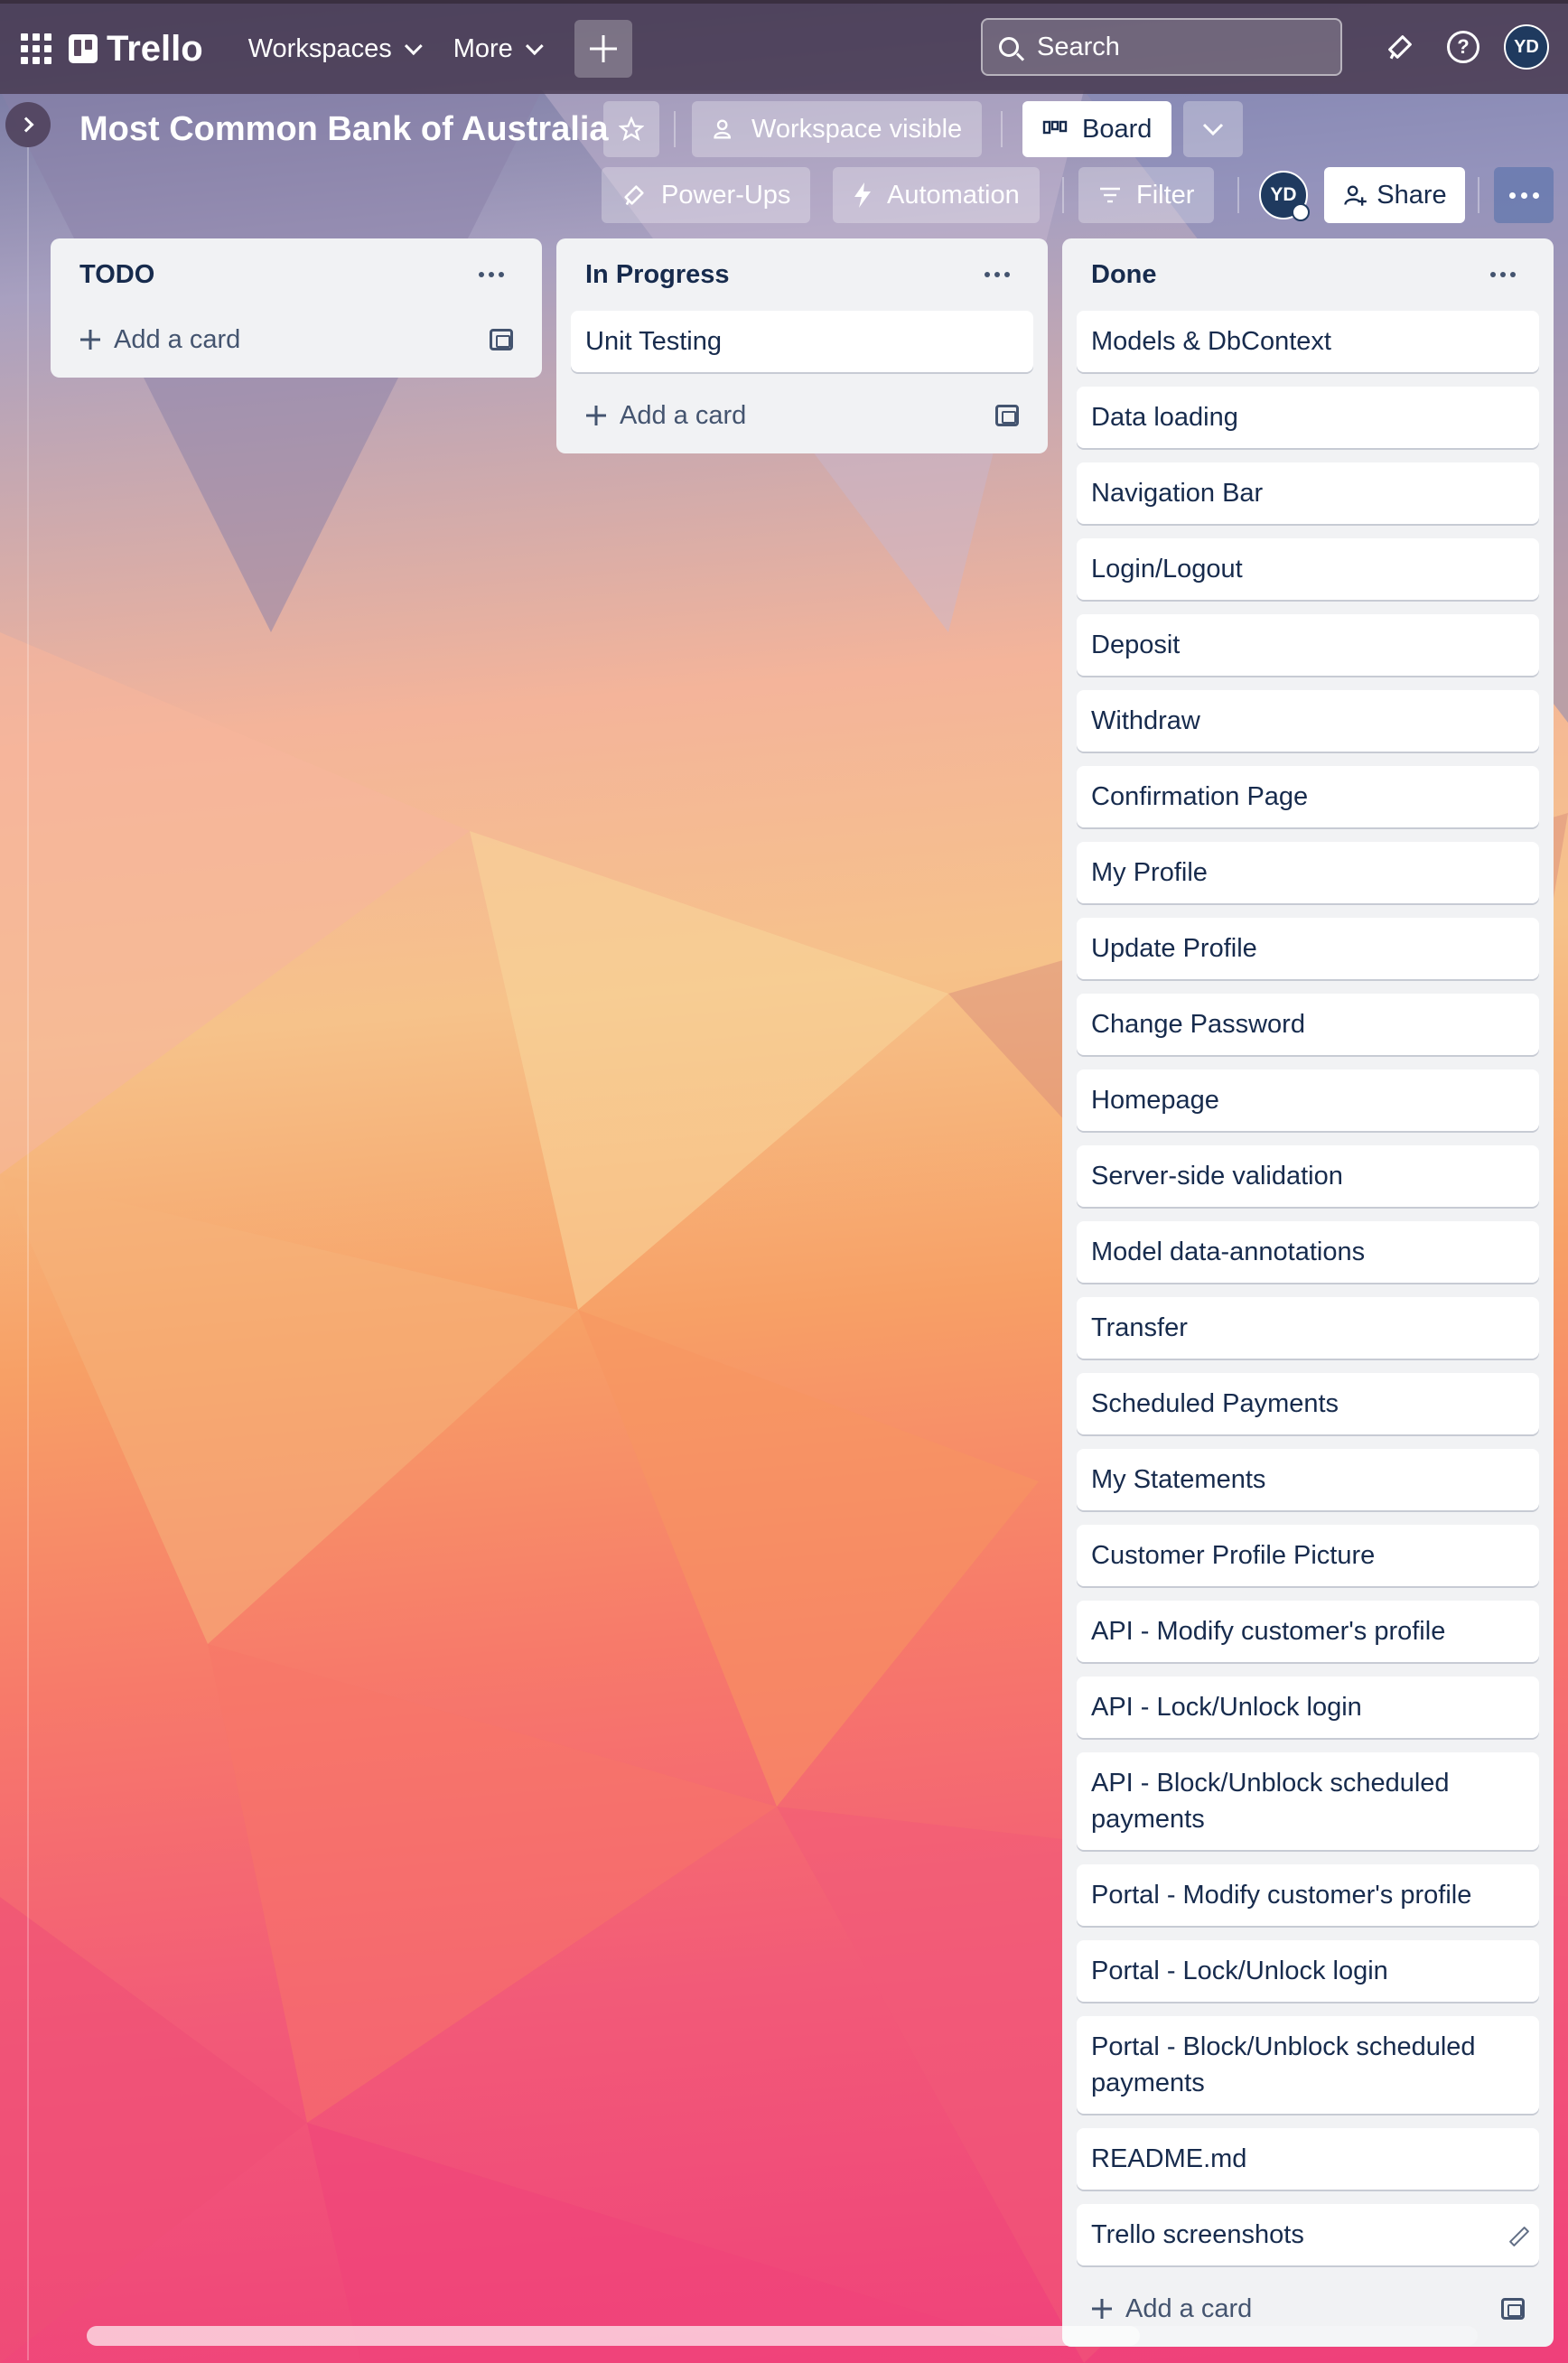  I want to click on more-menu: More, so click(496, 49).